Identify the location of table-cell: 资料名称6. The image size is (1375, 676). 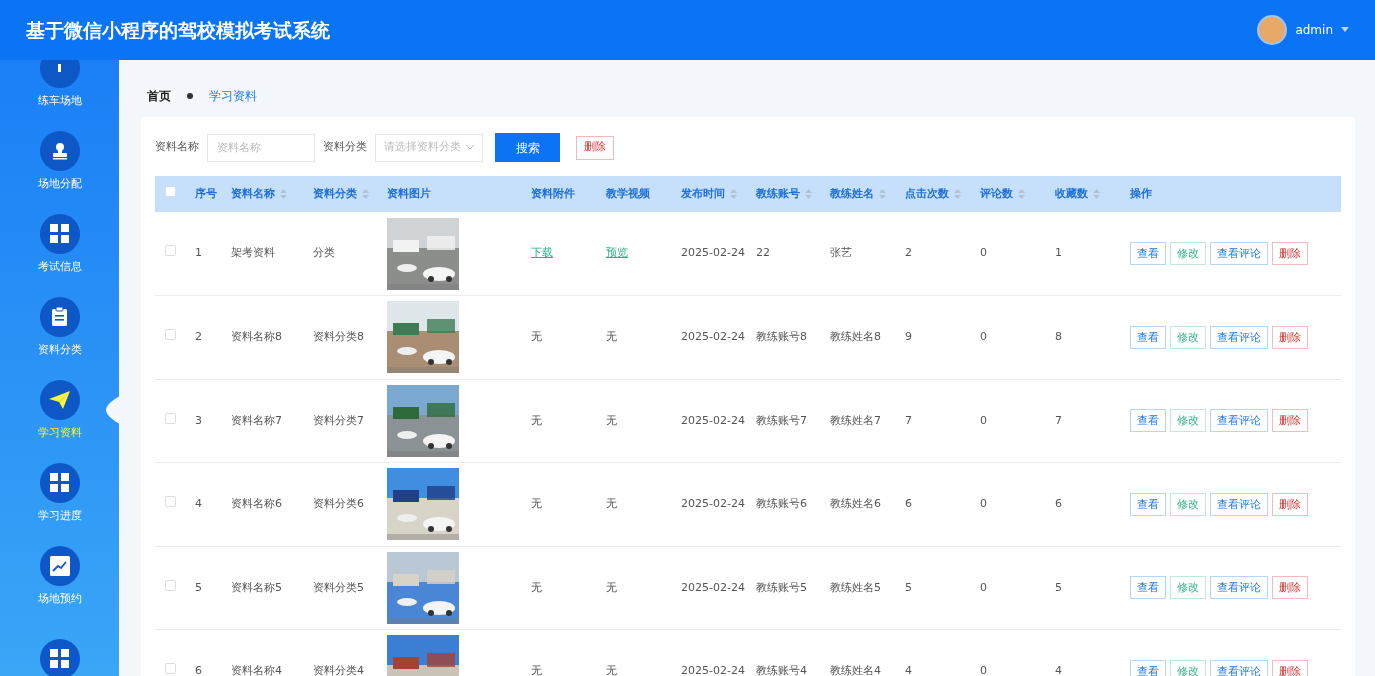
(256, 503).